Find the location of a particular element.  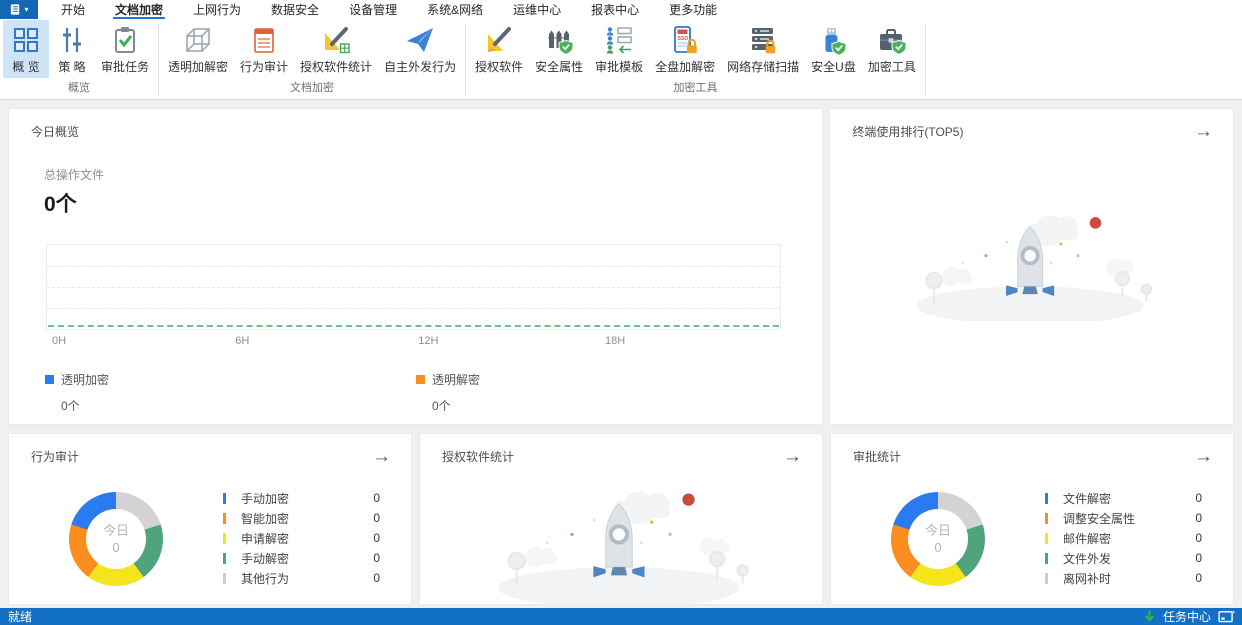

monitor-icon is located at coordinates (1226, 616).